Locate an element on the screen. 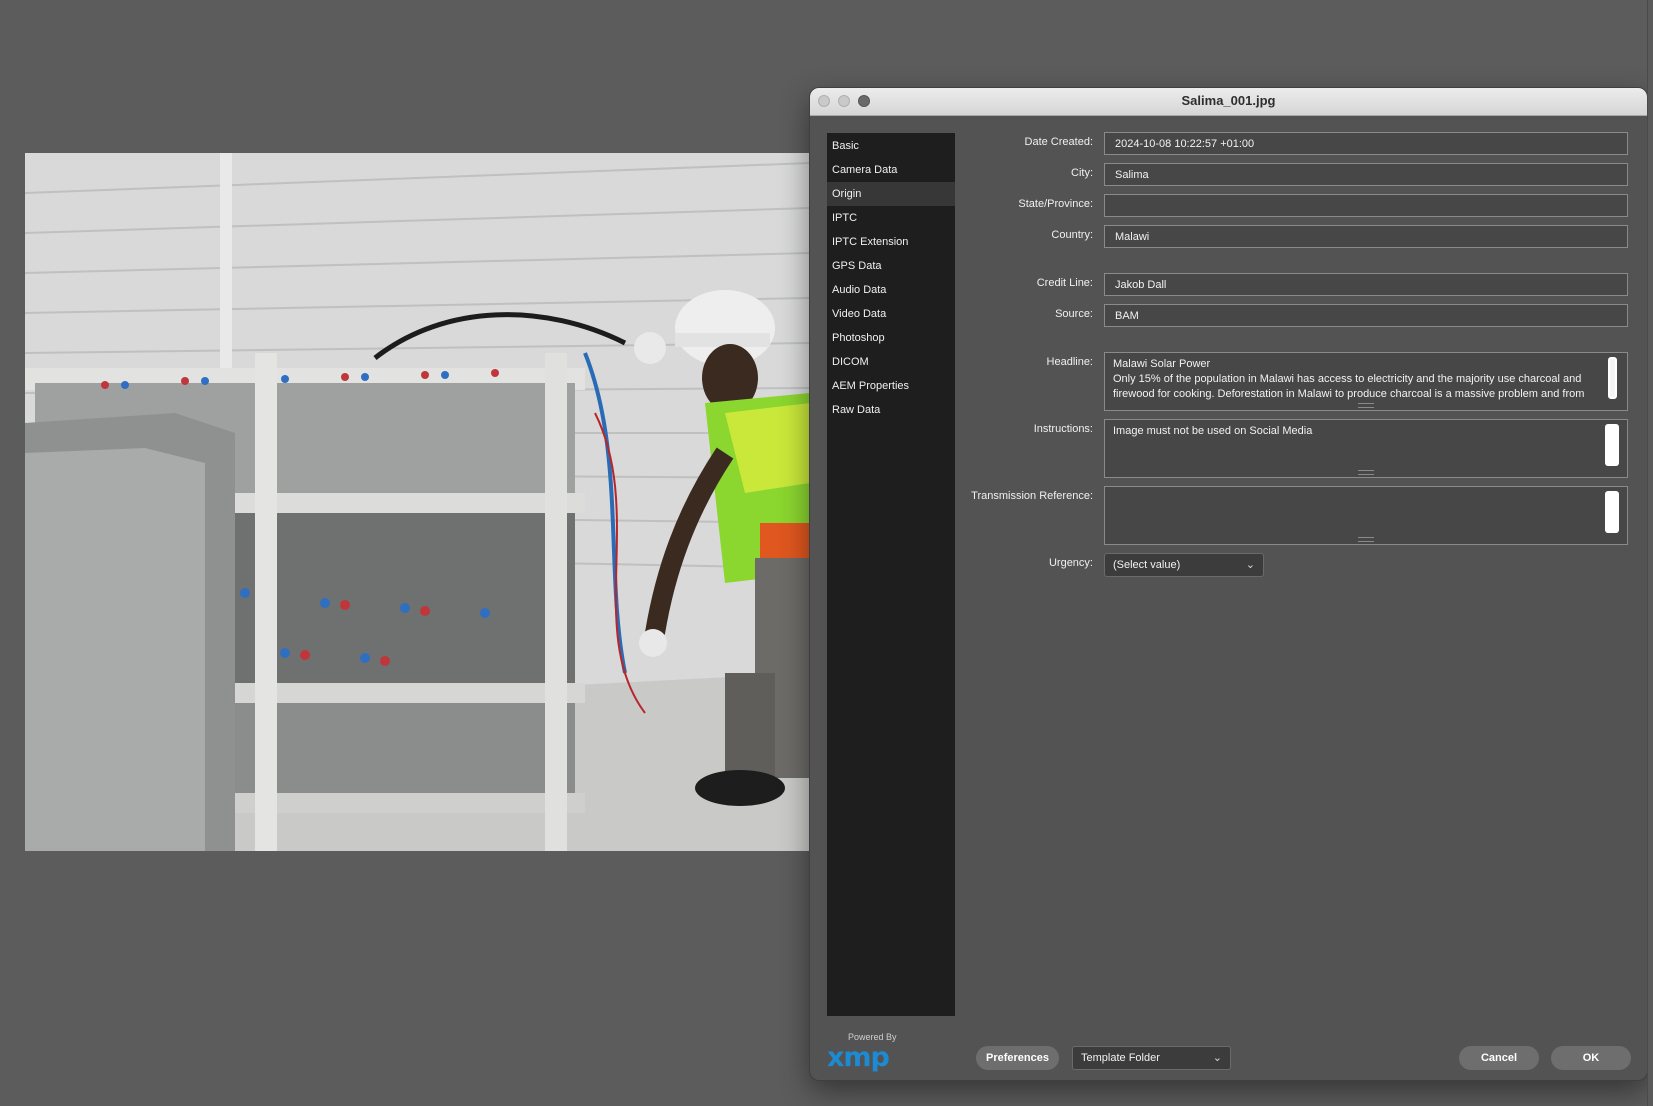 The image size is (1653, 1106). ok-button: OK is located at coordinates (1591, 1058).